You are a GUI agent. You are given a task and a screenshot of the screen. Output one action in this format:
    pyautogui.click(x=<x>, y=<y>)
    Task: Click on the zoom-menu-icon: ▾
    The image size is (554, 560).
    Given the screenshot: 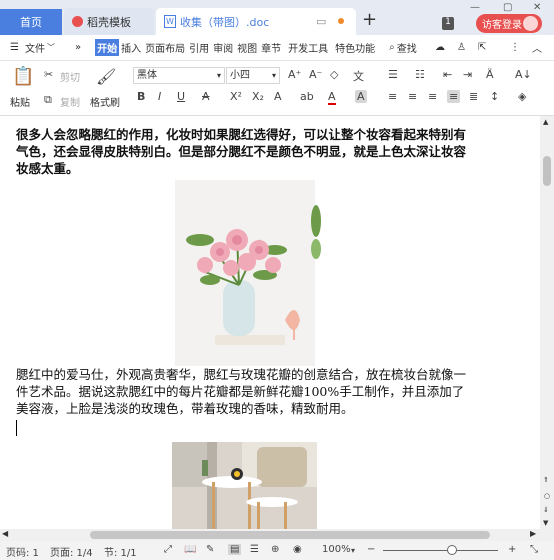 What is the action you would take?
    pyautogui.click(x=353, y=550)
    